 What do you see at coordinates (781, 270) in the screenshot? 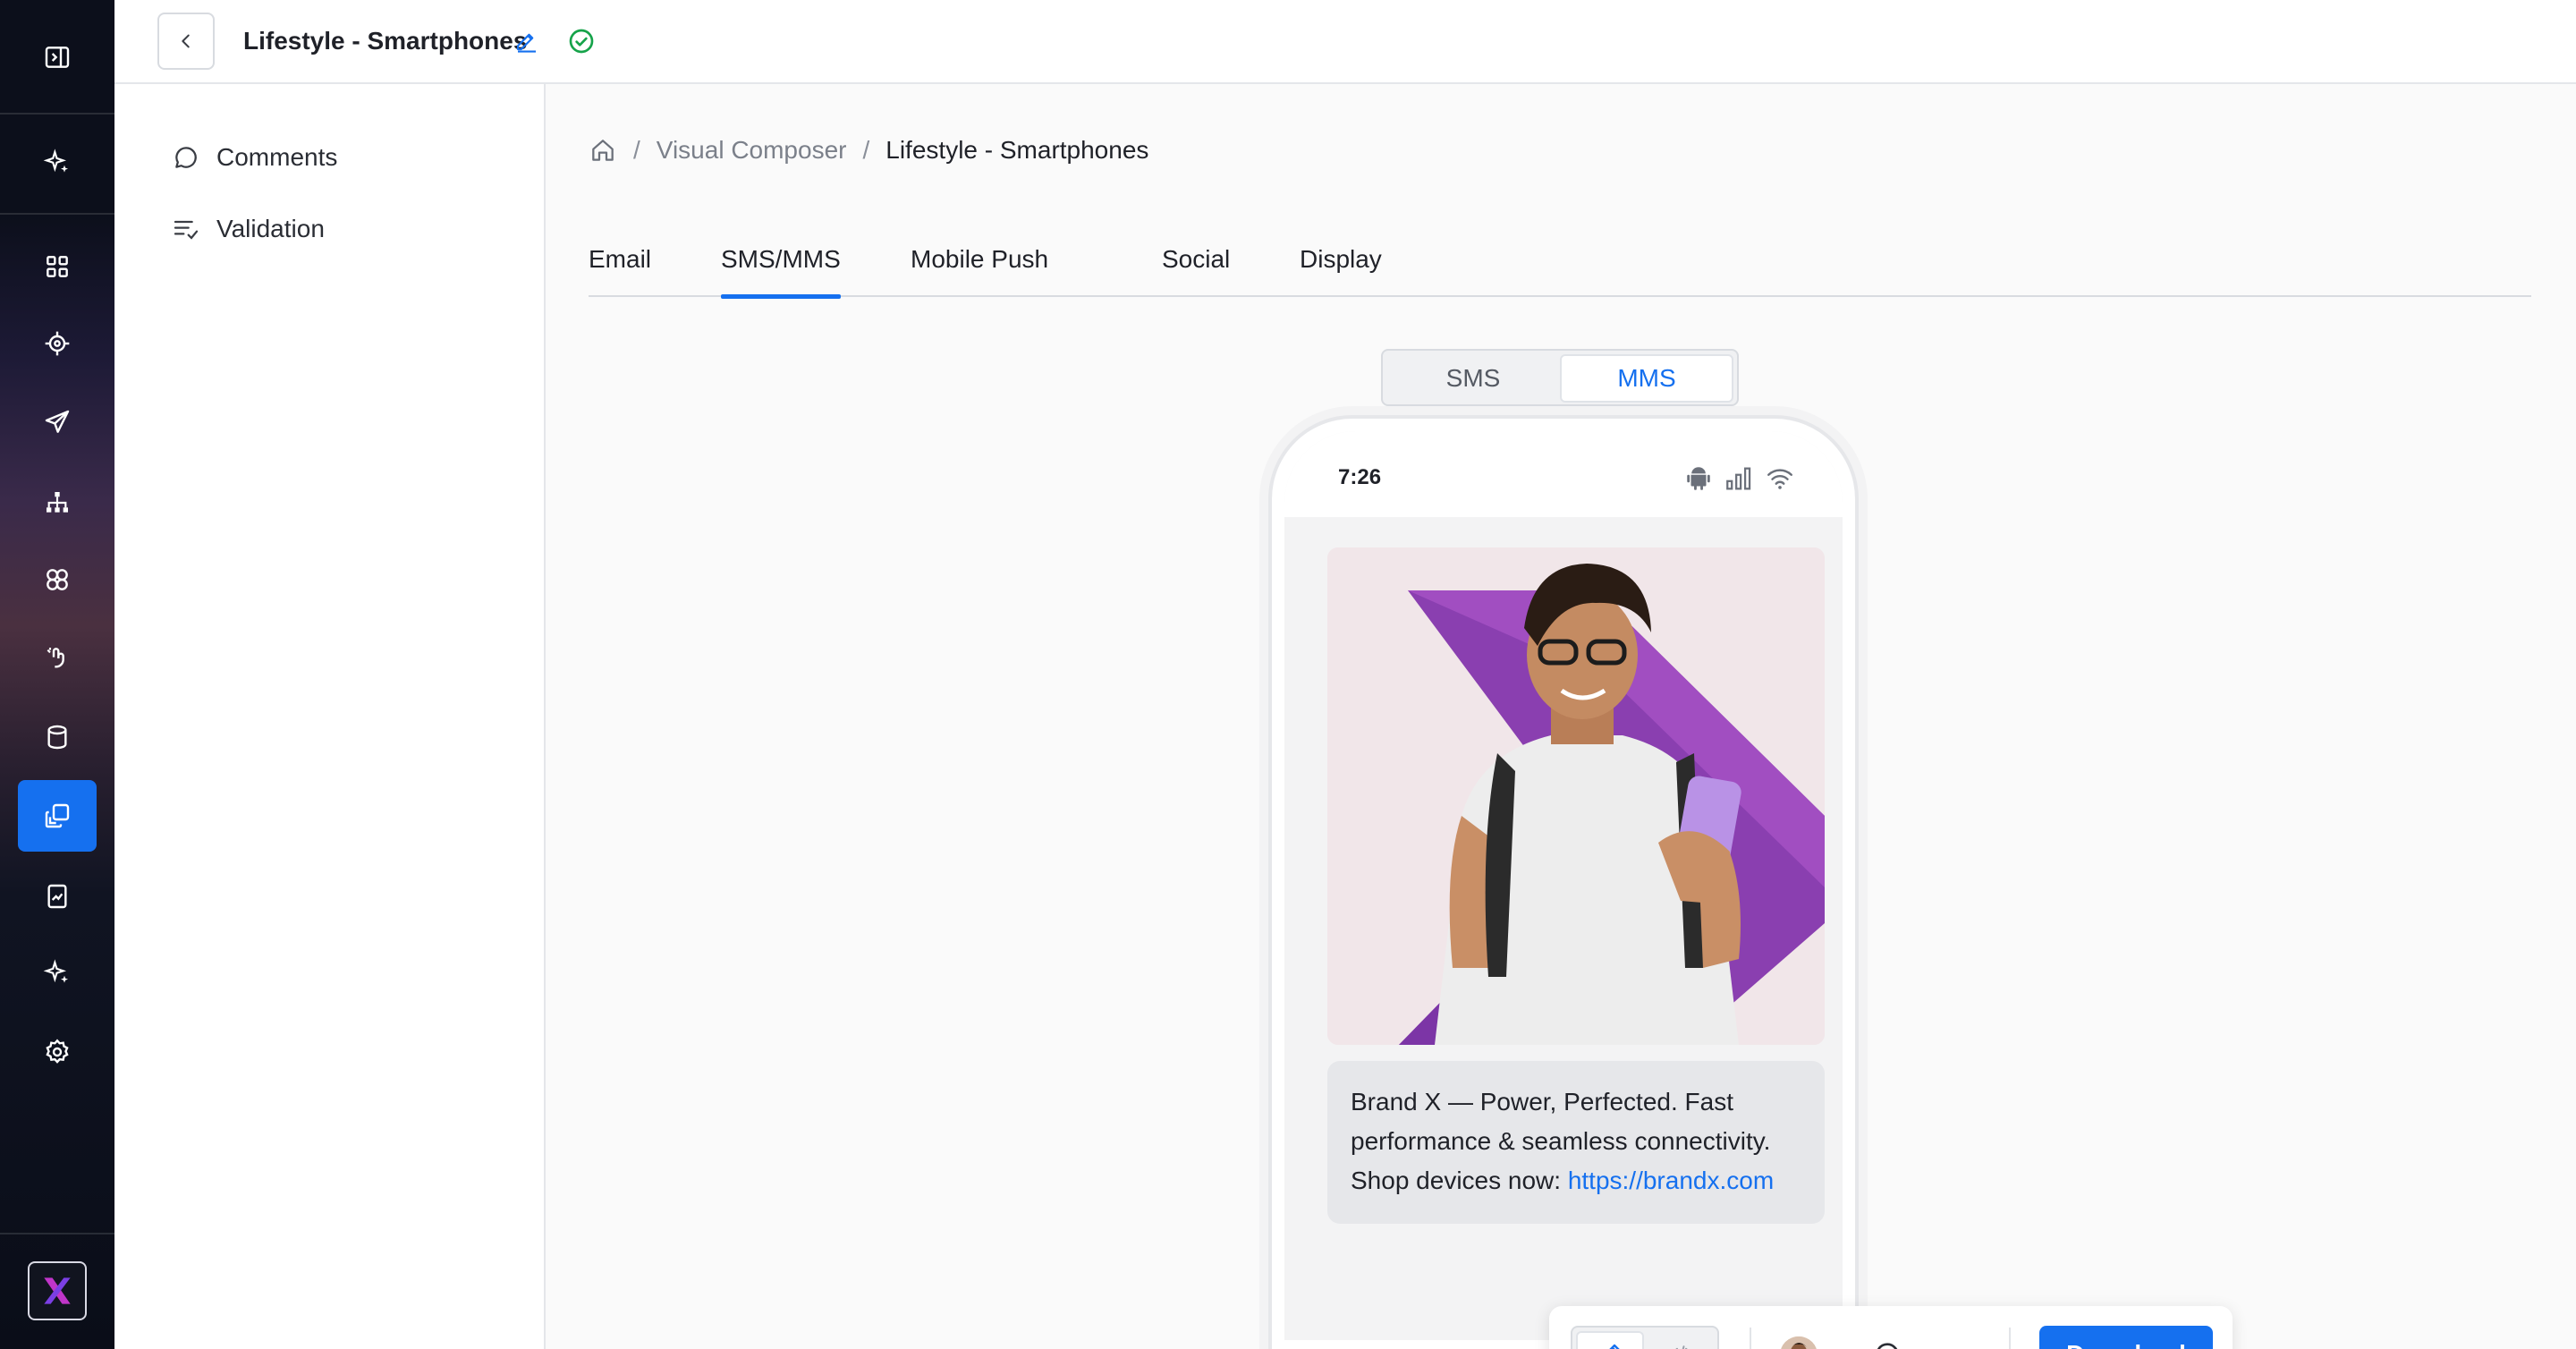
I see `tab-sms-mms: SMS/MMS` at bounding box center [781, 270].